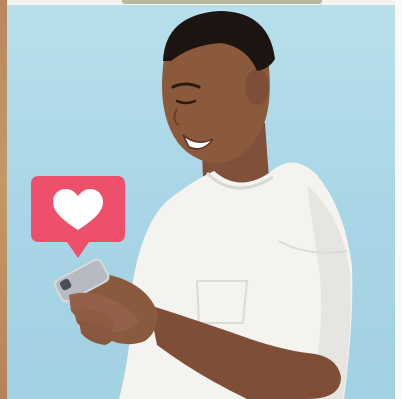  I want to click on like-notification-badge, so click(78, 217).